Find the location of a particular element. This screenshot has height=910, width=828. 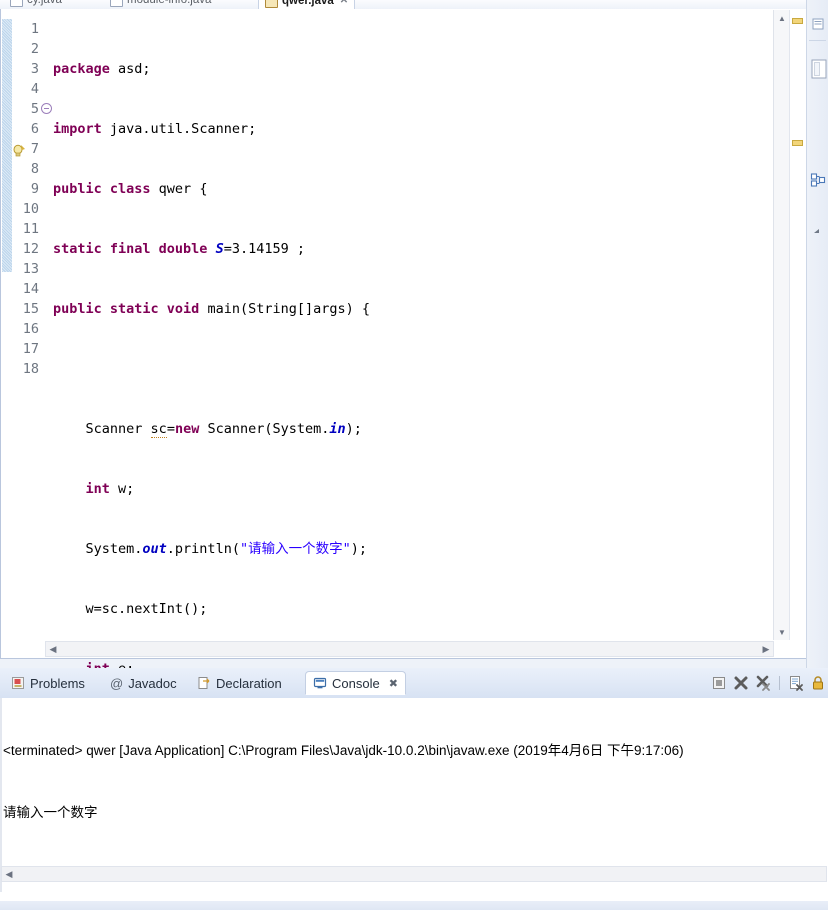

line-number: 13 is located at coordinates (30, 269).